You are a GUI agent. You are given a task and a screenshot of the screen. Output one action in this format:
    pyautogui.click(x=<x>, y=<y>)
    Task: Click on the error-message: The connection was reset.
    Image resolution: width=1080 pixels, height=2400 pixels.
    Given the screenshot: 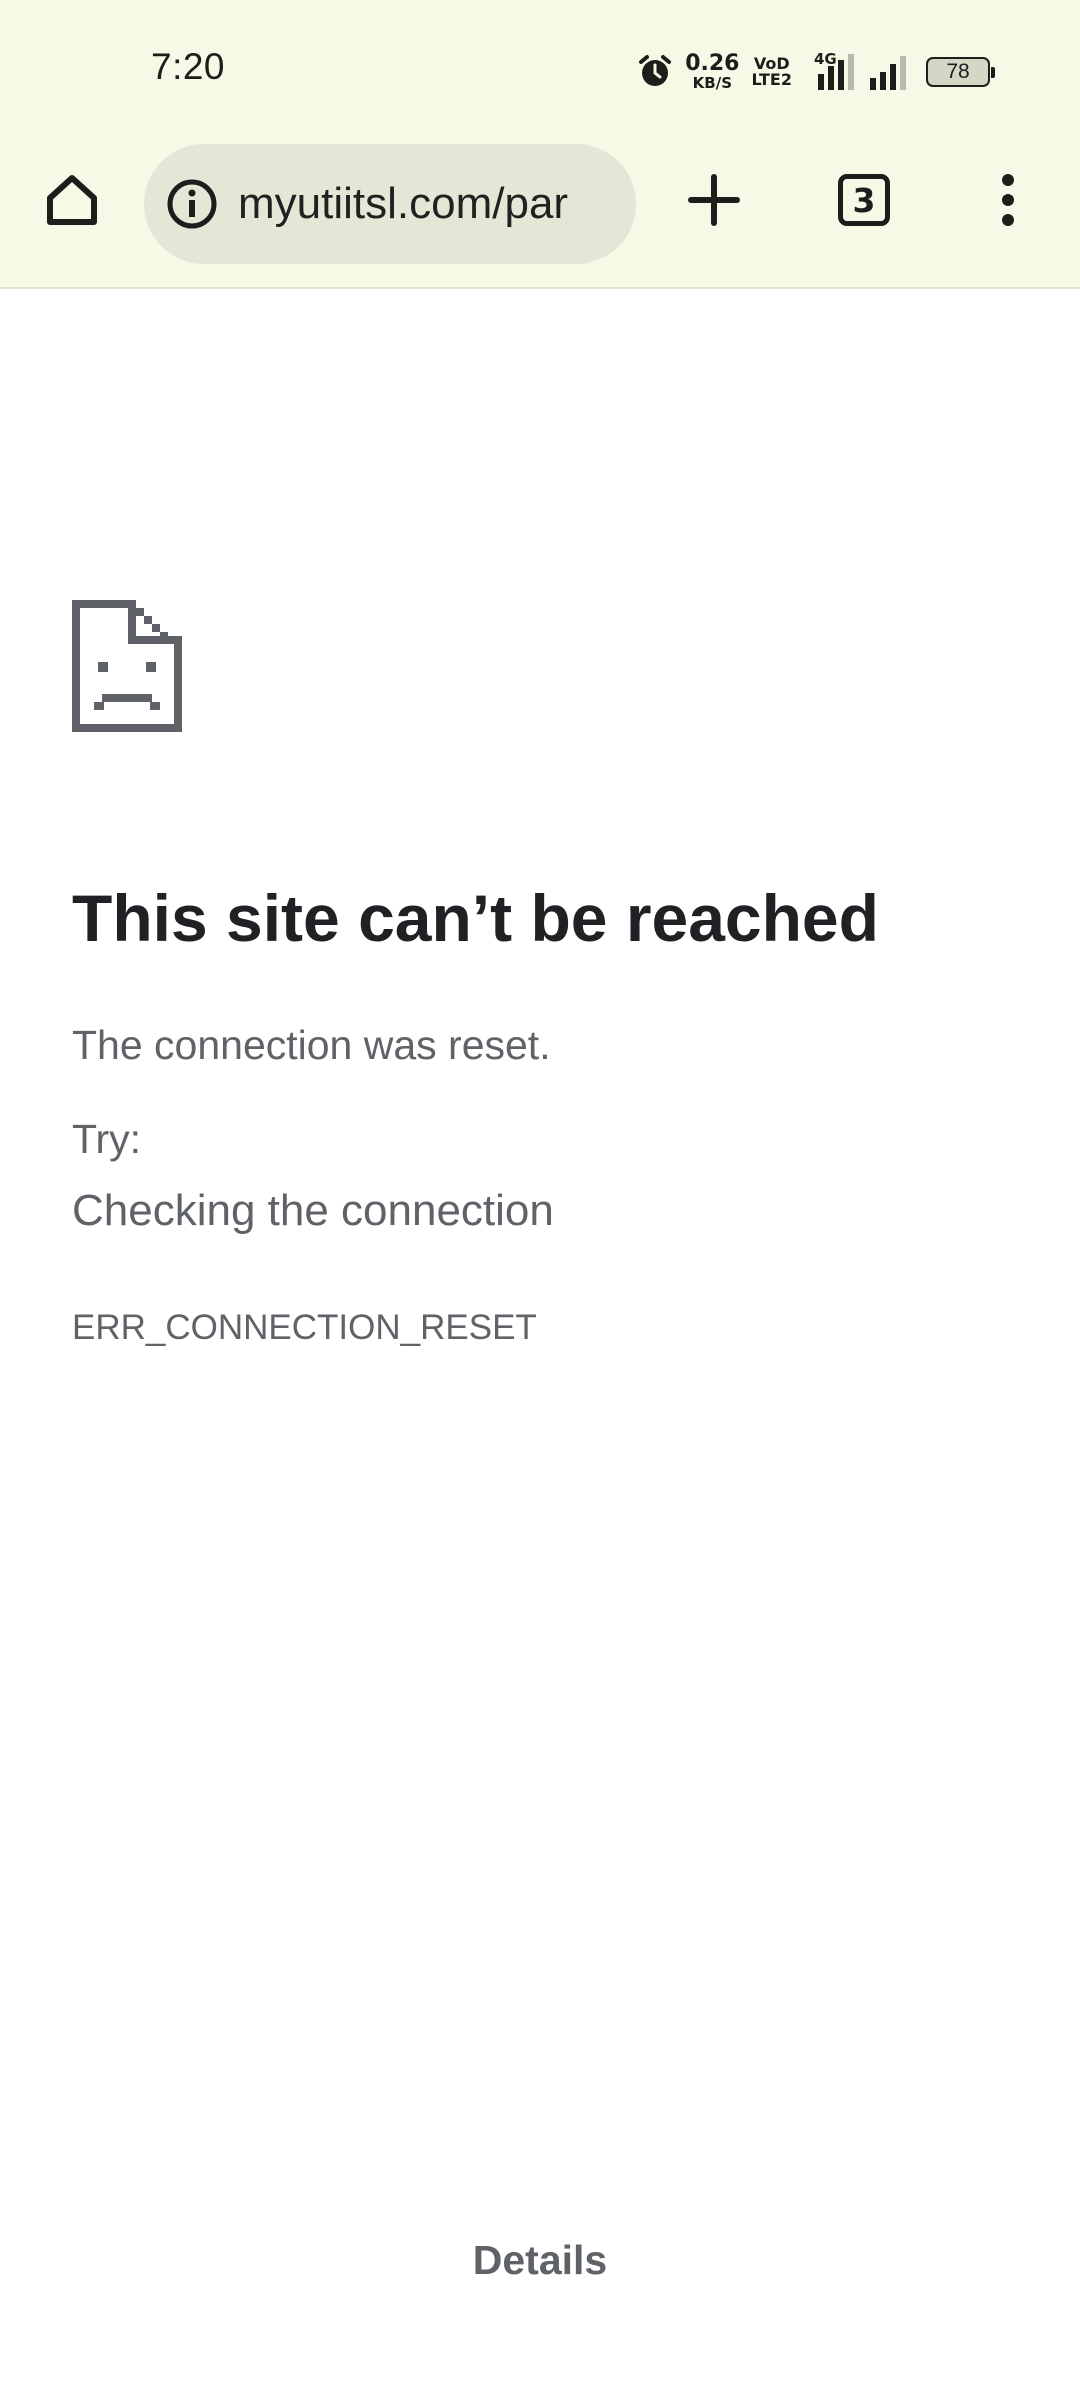 What is the action you would take?
    pyautogui.click(x=311, y=1045)
    